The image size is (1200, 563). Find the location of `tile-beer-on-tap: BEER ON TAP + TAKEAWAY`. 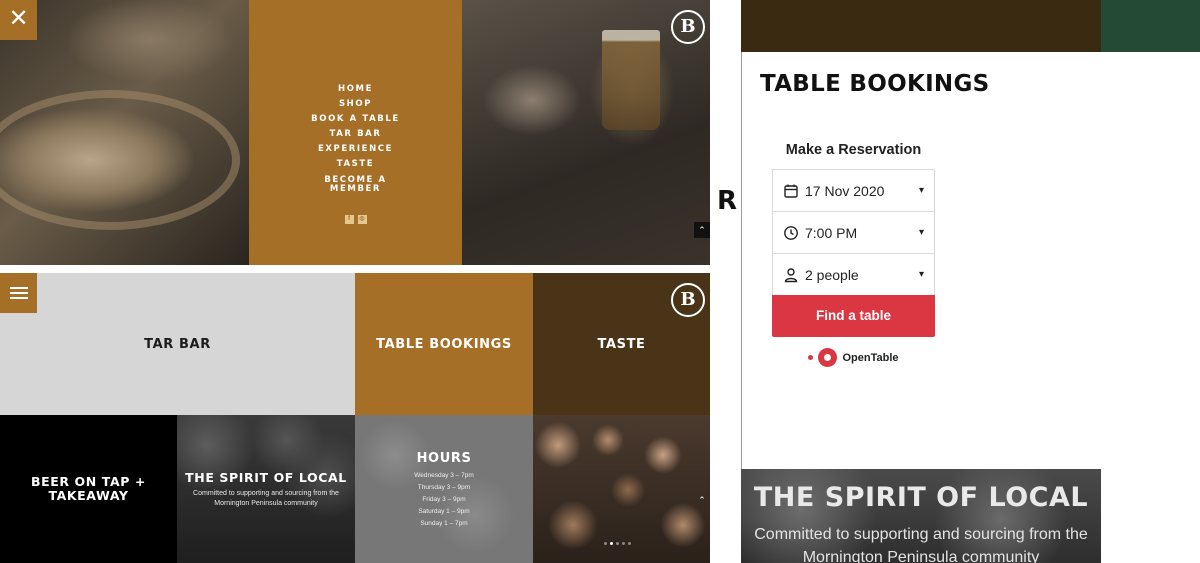

tile-beer-on-tap: BEER ON TAP + TAKEAWAY is located at coordinates (88, 489).